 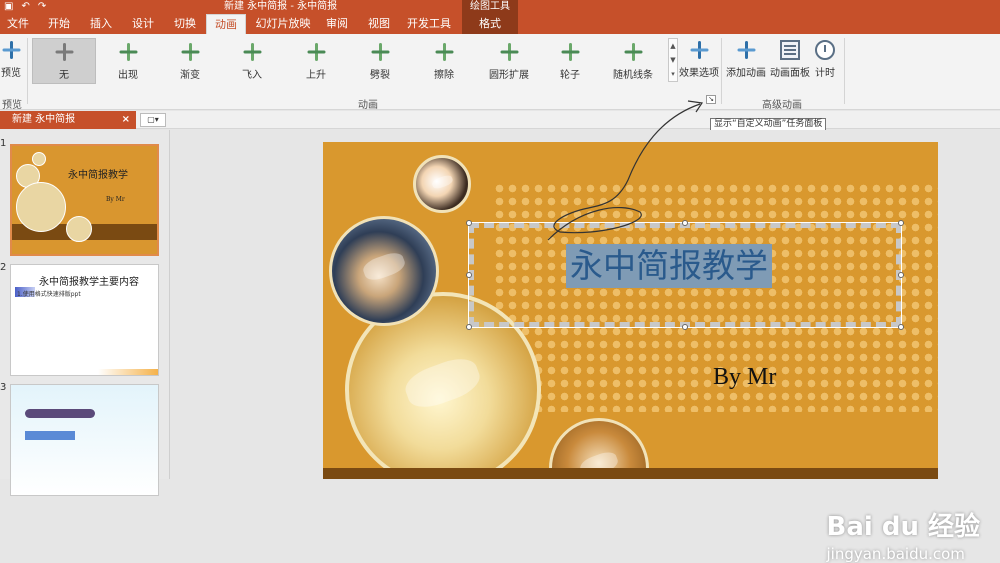 What do you see at coordinates (11, 50) in the screenshot?
I see `preview-icon` at bounding box center [11, 50].